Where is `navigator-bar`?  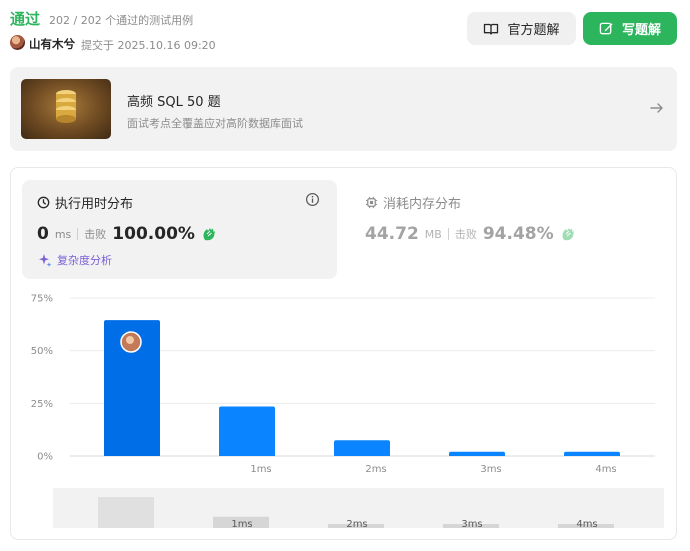 navigator-bar is located at coordinates (126, 512).